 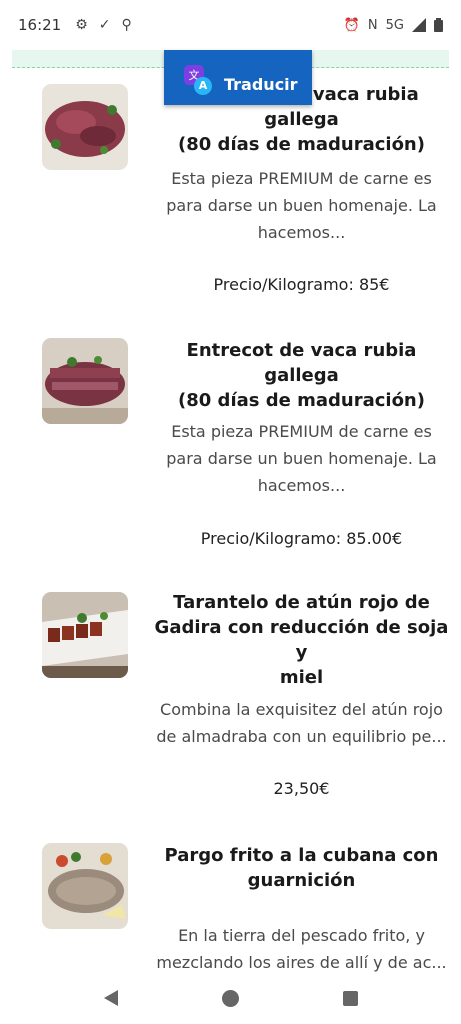 I want to click on system-nav-bar, so click(x=230, y=998).